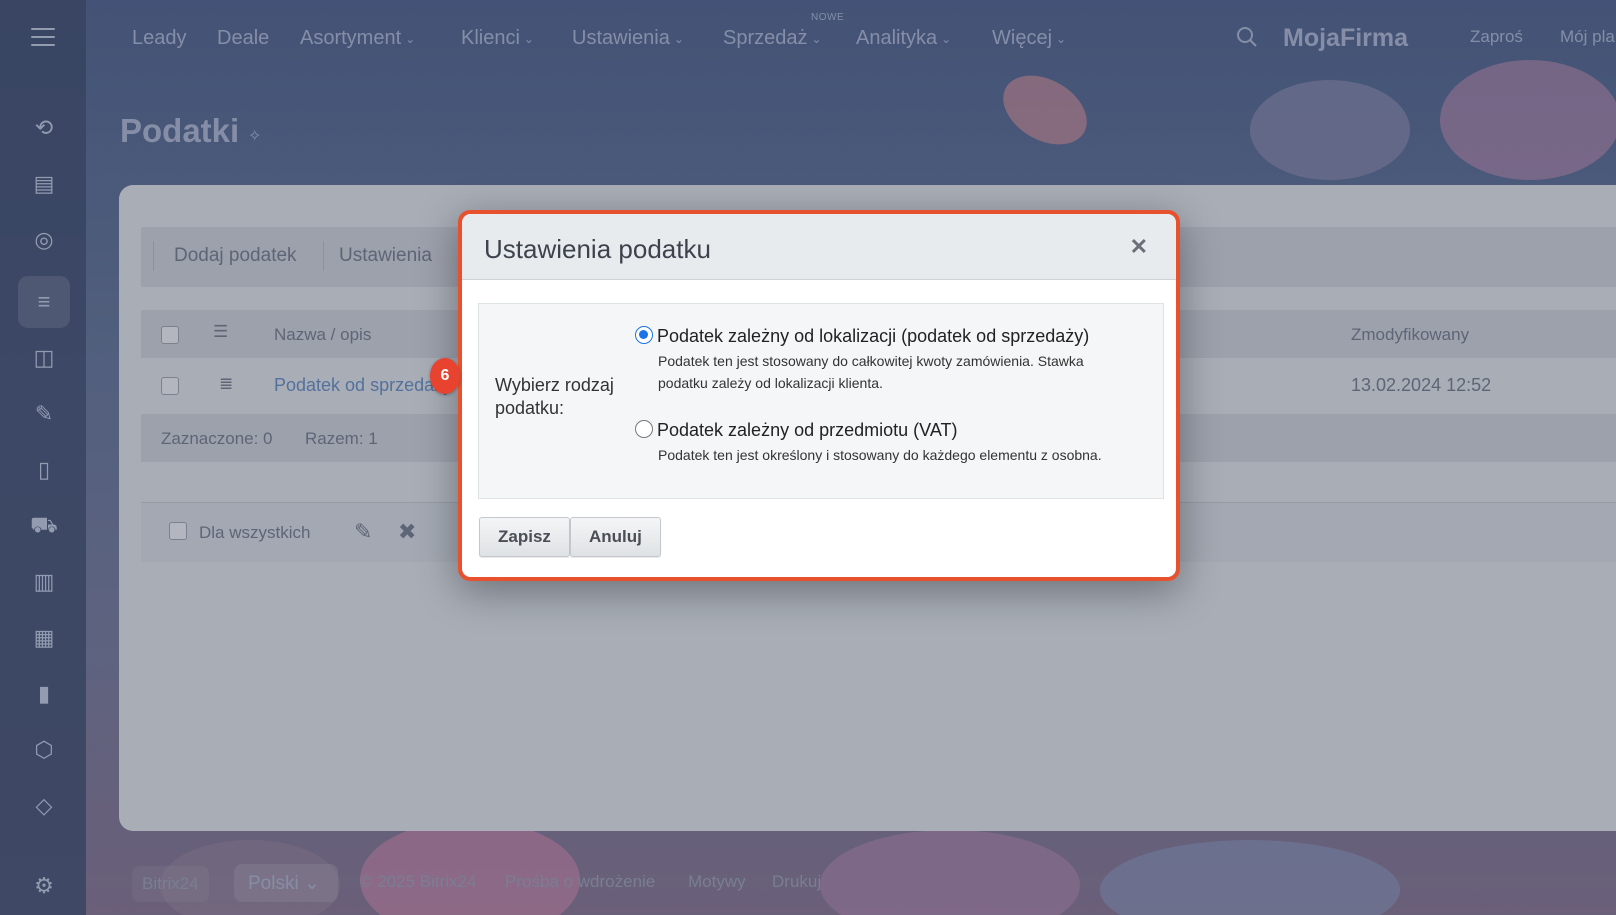  Describe the element at coordinates (644, 335) in the screenshot. I see `location-tax-radio` at that location.